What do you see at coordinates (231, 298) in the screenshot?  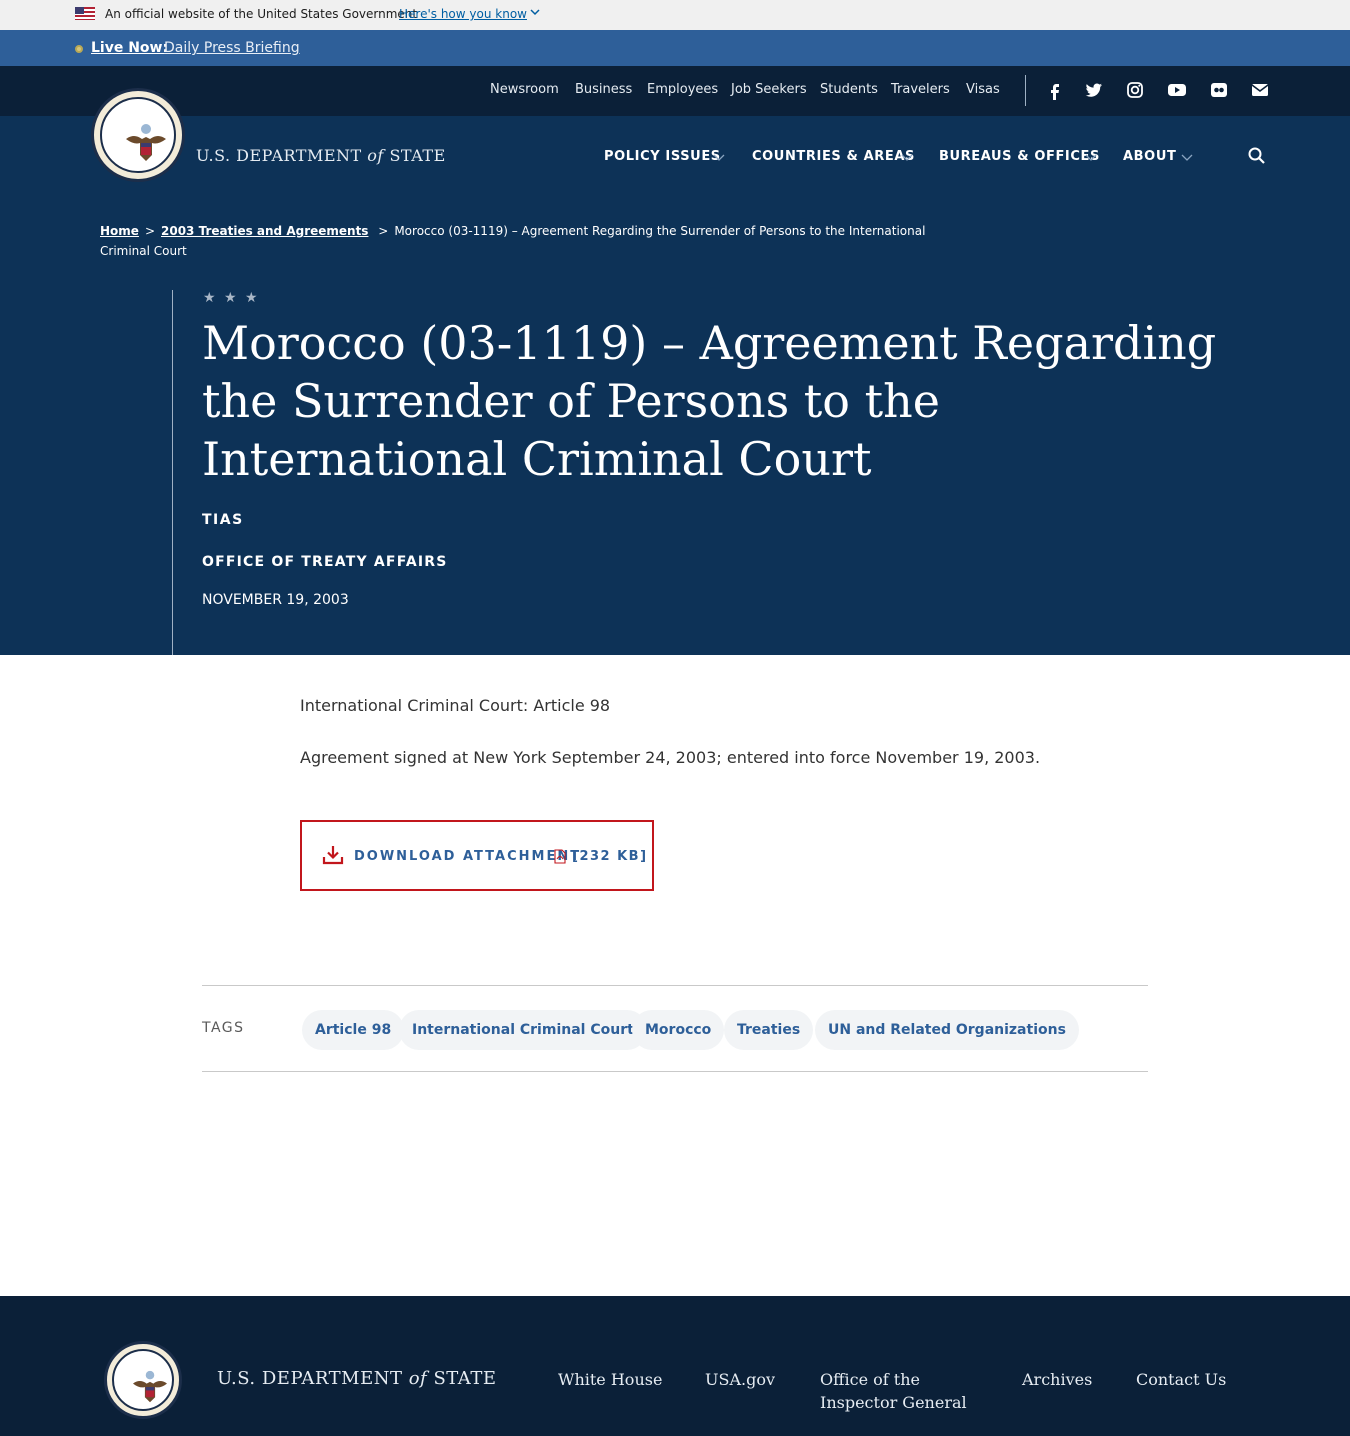 I see `stars-decoration: ★ ★ ★` at bounding box center [231, 298].